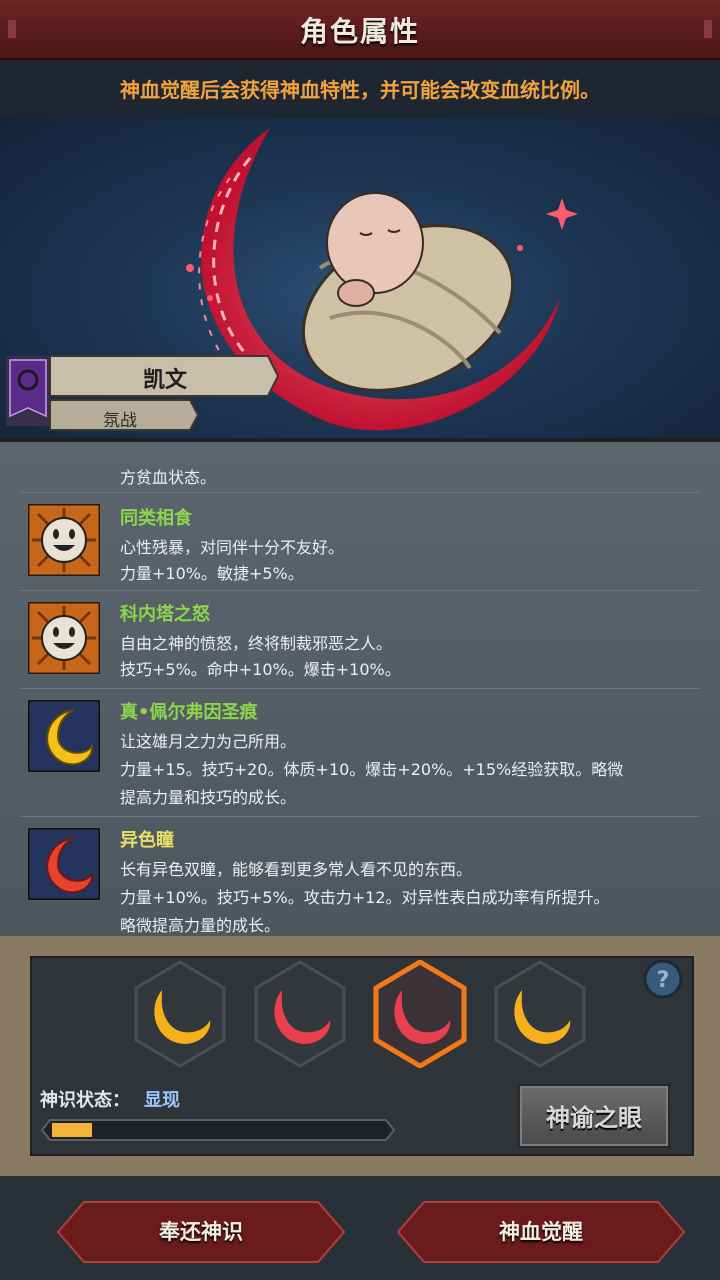  I want to click on blood-awaken-label: 神血觉醒, so click(541, 1232).